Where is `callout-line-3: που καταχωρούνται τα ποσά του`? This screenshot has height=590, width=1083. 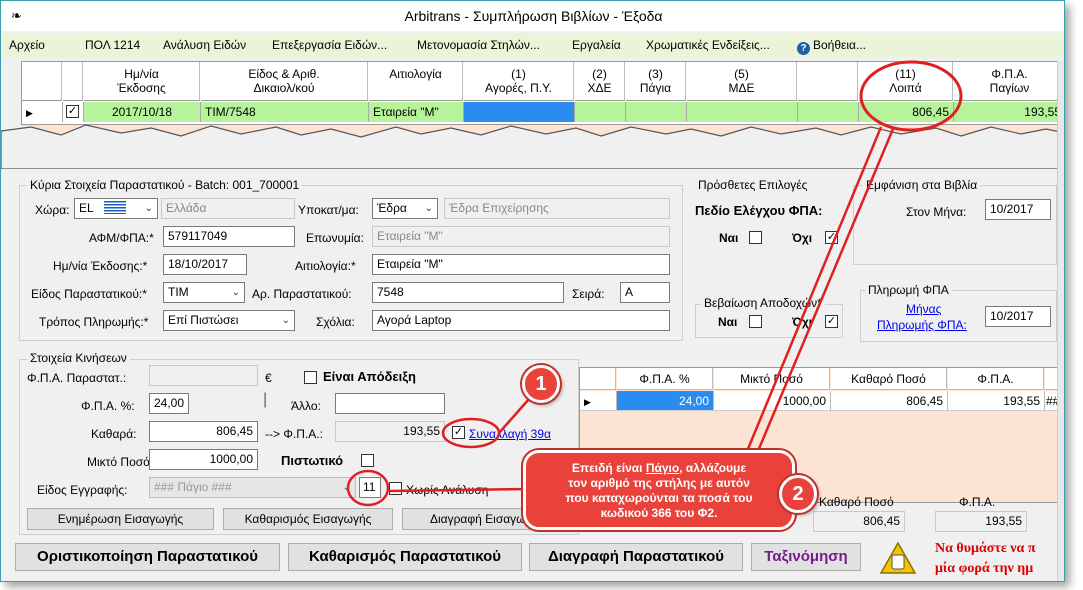
callout-line-3: που καταχωρούνται τα ποσά του is located at coordinates (659, 498).